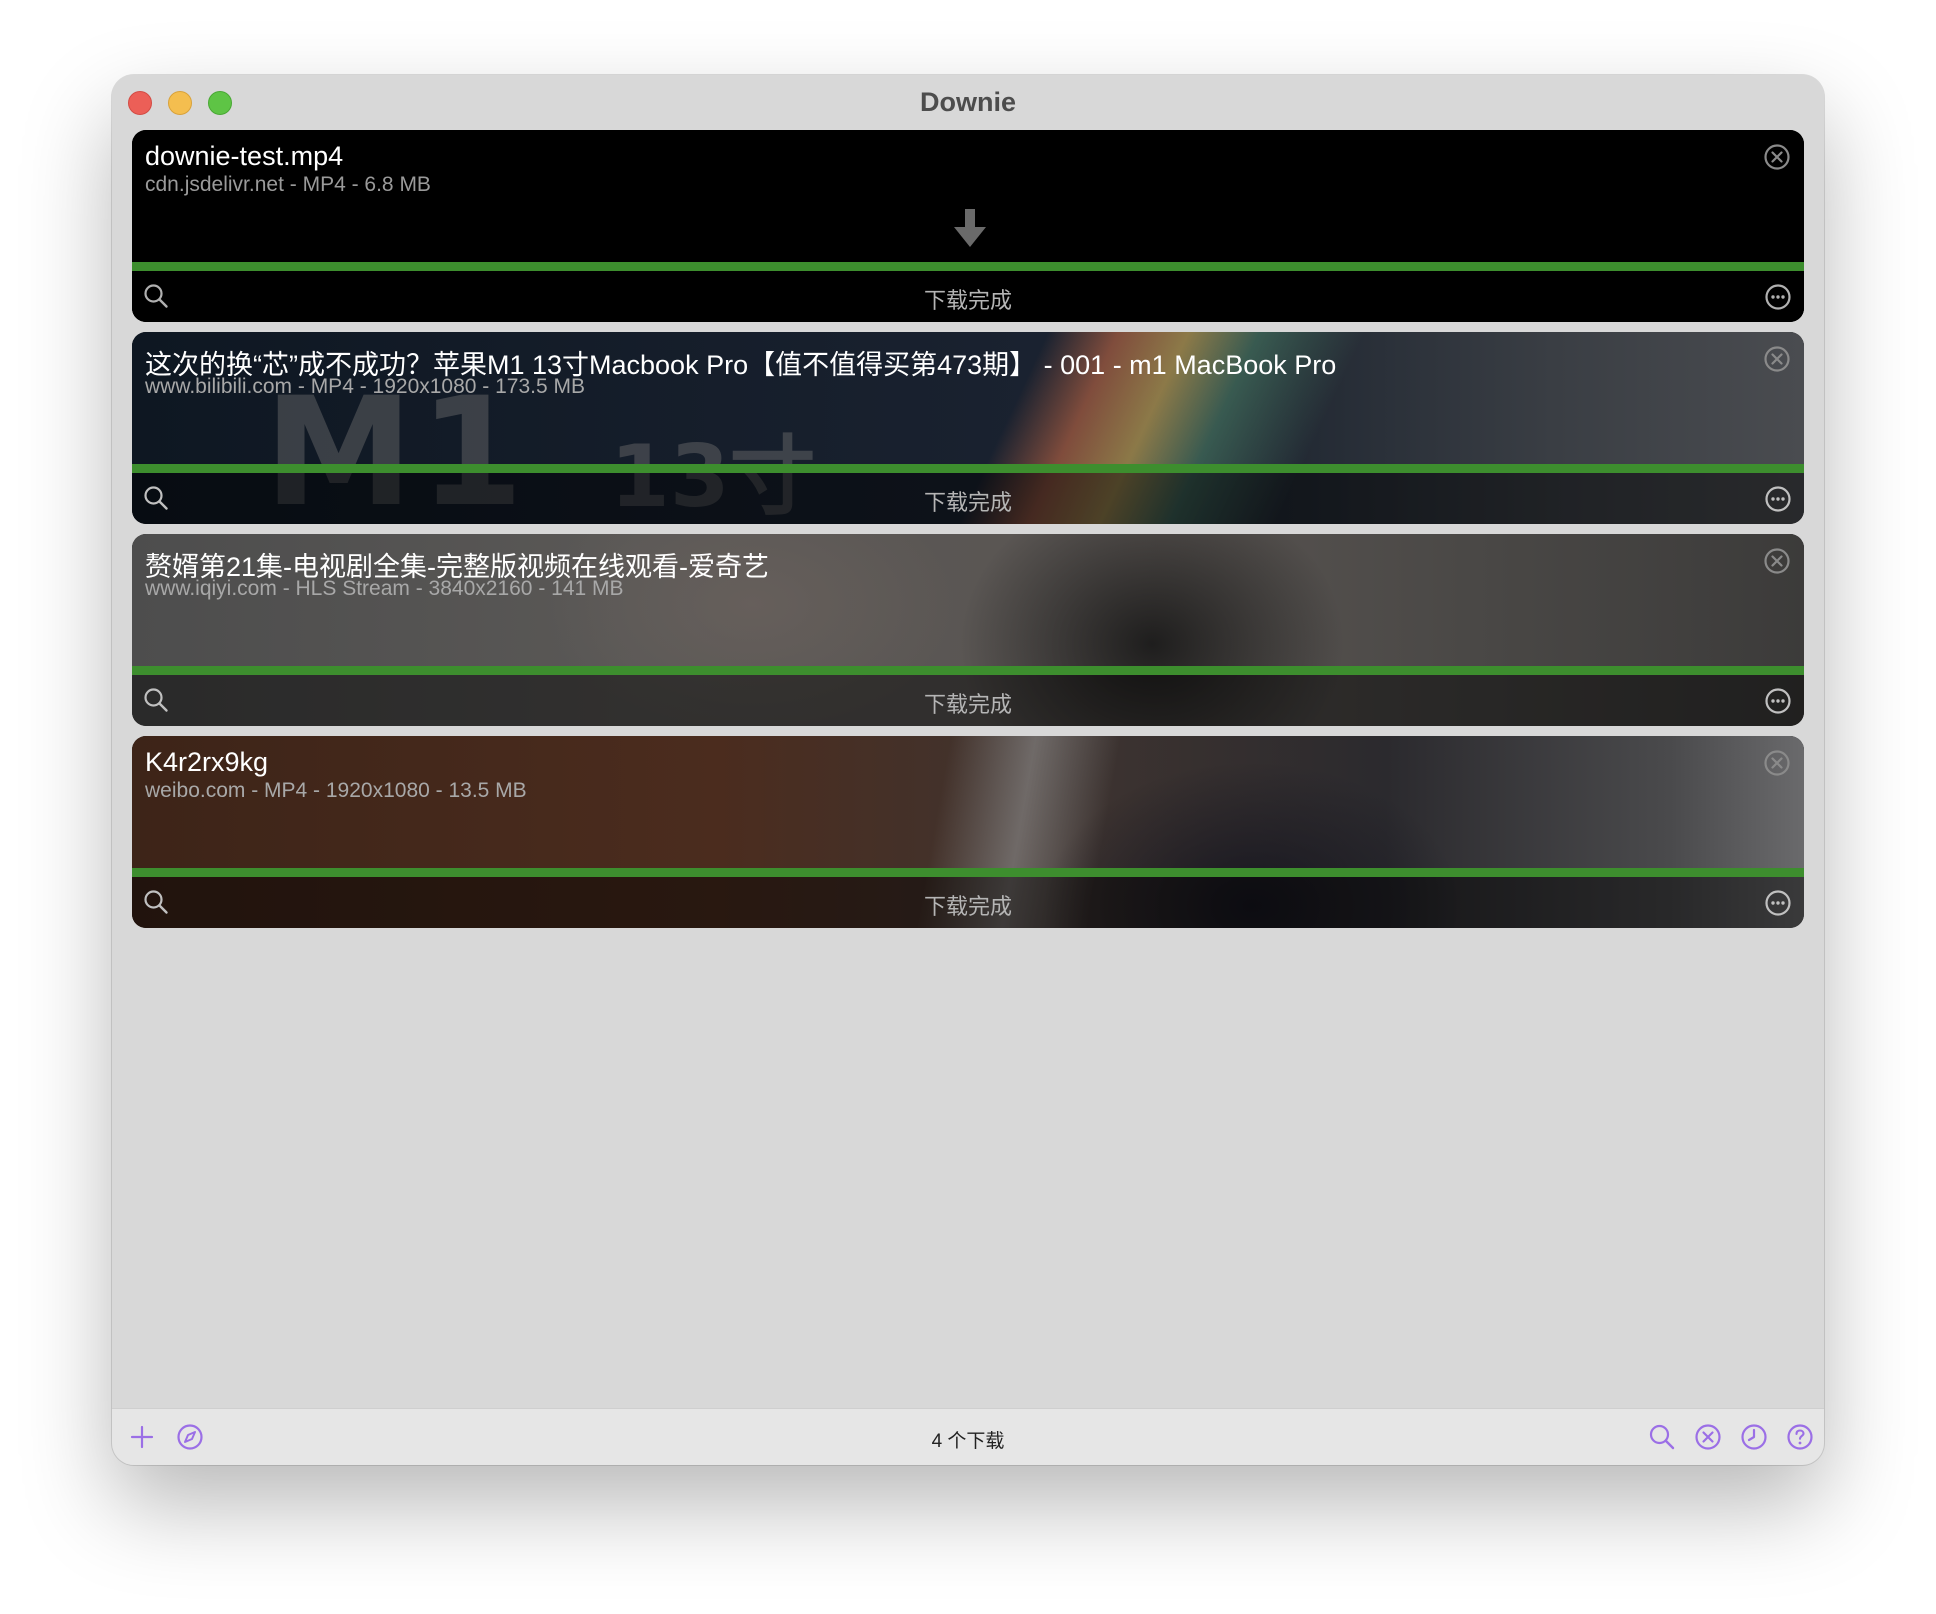 This screenshot has height=1614, width=1936. Describe the element at coordinates (1800, 1437) in the screenshot. I see `help-icon` at that location.